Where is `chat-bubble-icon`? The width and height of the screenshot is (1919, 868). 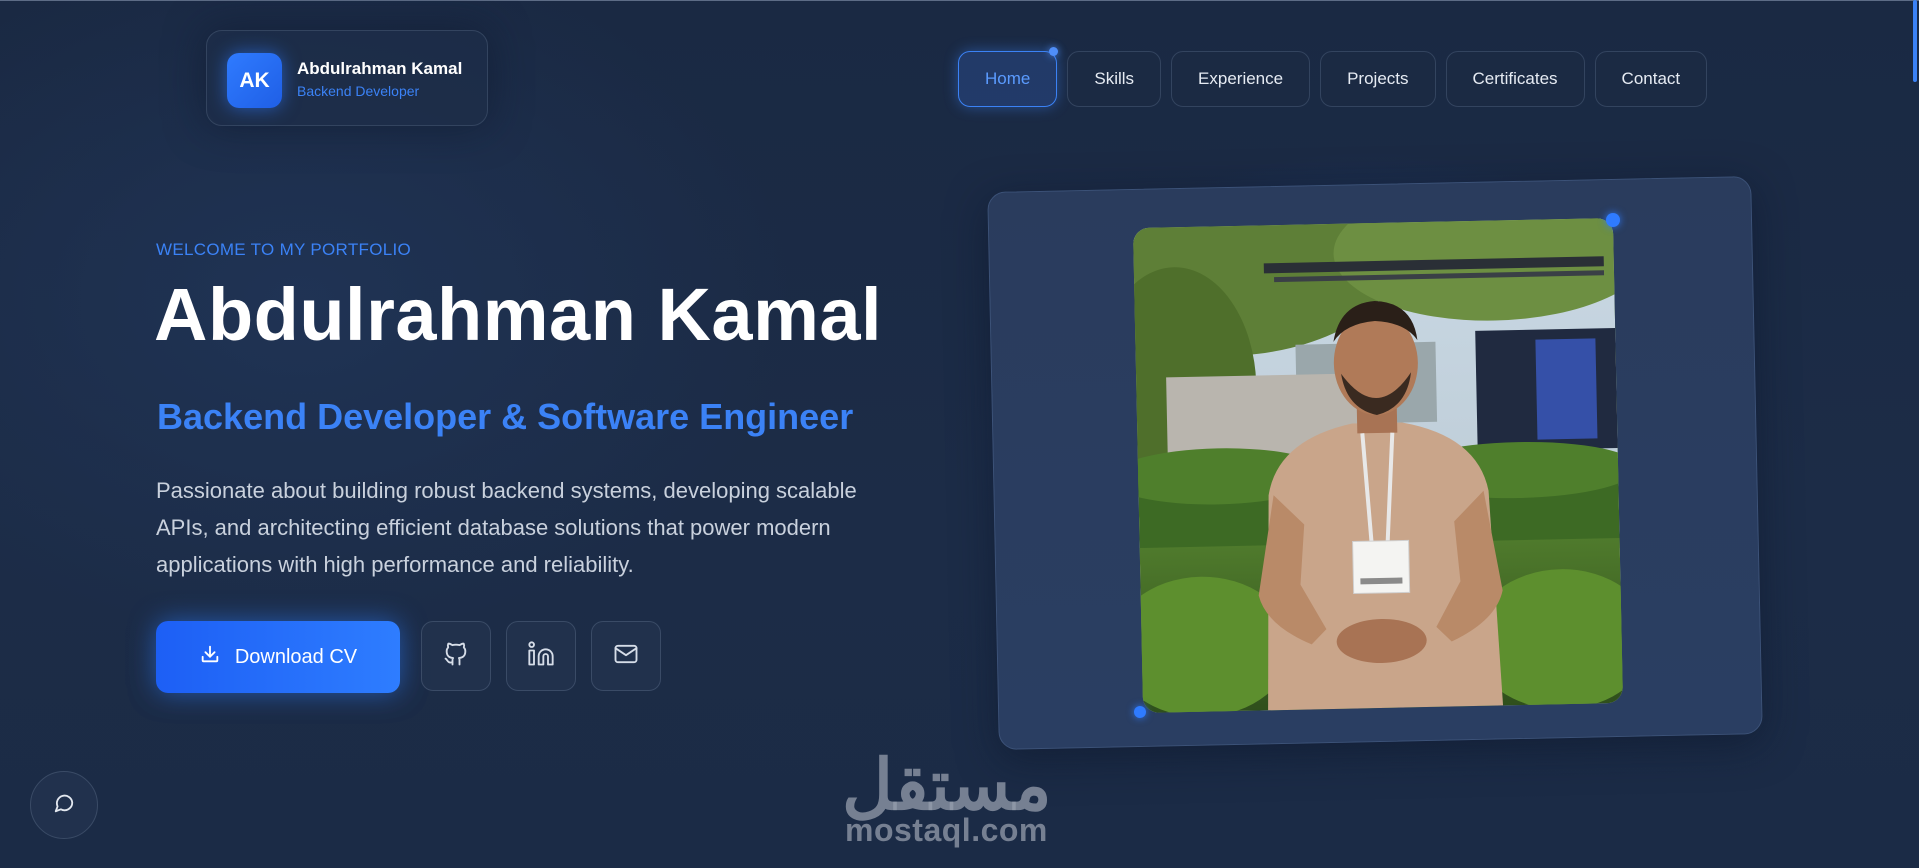 chat-bubble-icon is located at coordinates (64, 805).